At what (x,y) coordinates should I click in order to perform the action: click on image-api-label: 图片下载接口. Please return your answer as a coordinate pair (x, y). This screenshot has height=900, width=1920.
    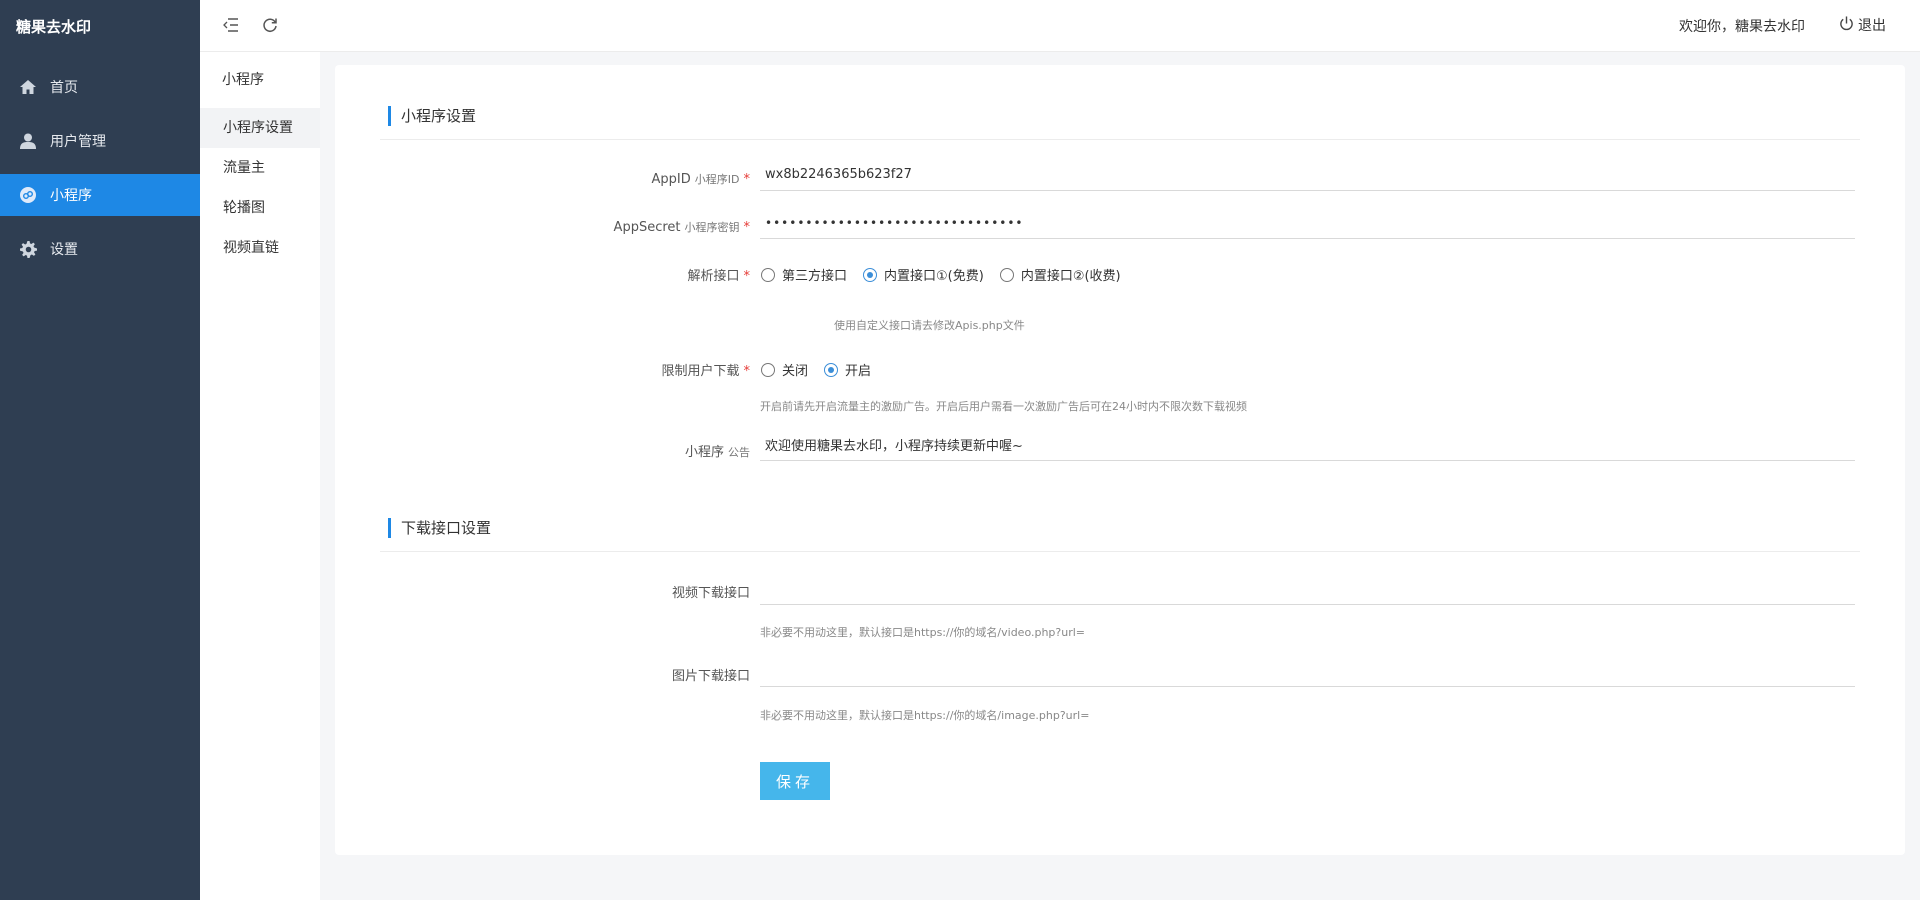
    Looking at the image, I should click on (710, 676).